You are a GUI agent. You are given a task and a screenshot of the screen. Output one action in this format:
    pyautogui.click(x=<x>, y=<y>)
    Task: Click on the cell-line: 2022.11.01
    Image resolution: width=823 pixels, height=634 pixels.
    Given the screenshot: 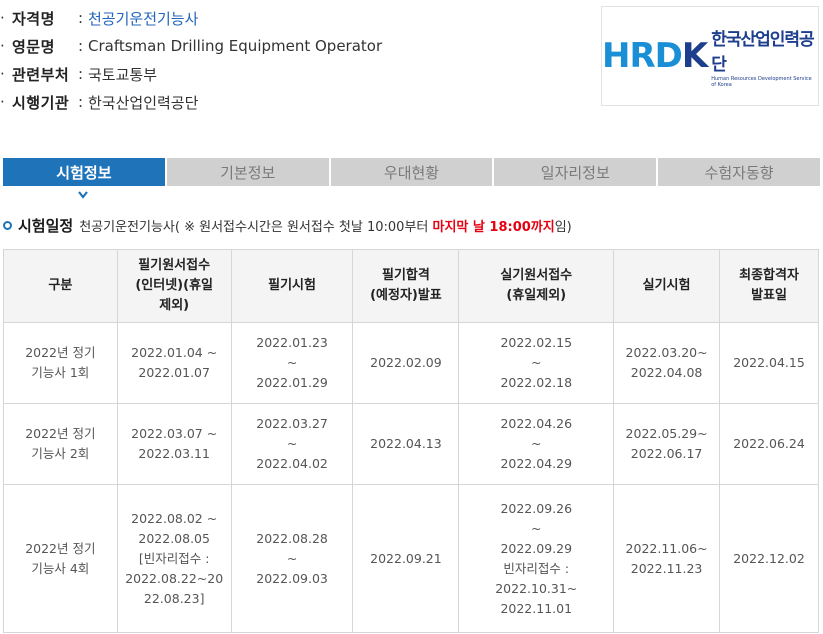 What is the action you would take?
    pyautogui.click(x=536, y=608)
    